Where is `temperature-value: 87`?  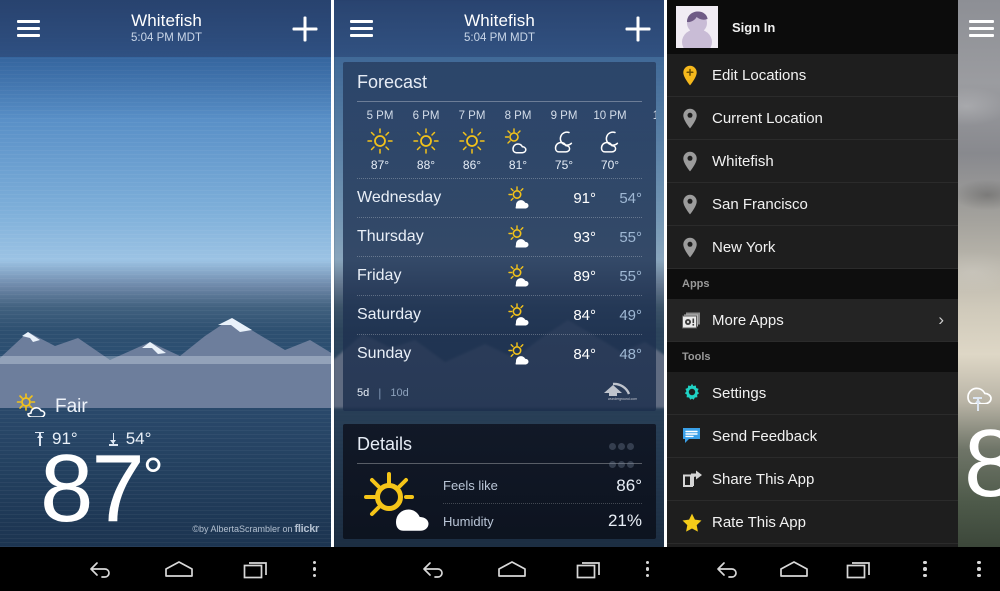
temperature-value: 87 is located at coordinates (92, 488).